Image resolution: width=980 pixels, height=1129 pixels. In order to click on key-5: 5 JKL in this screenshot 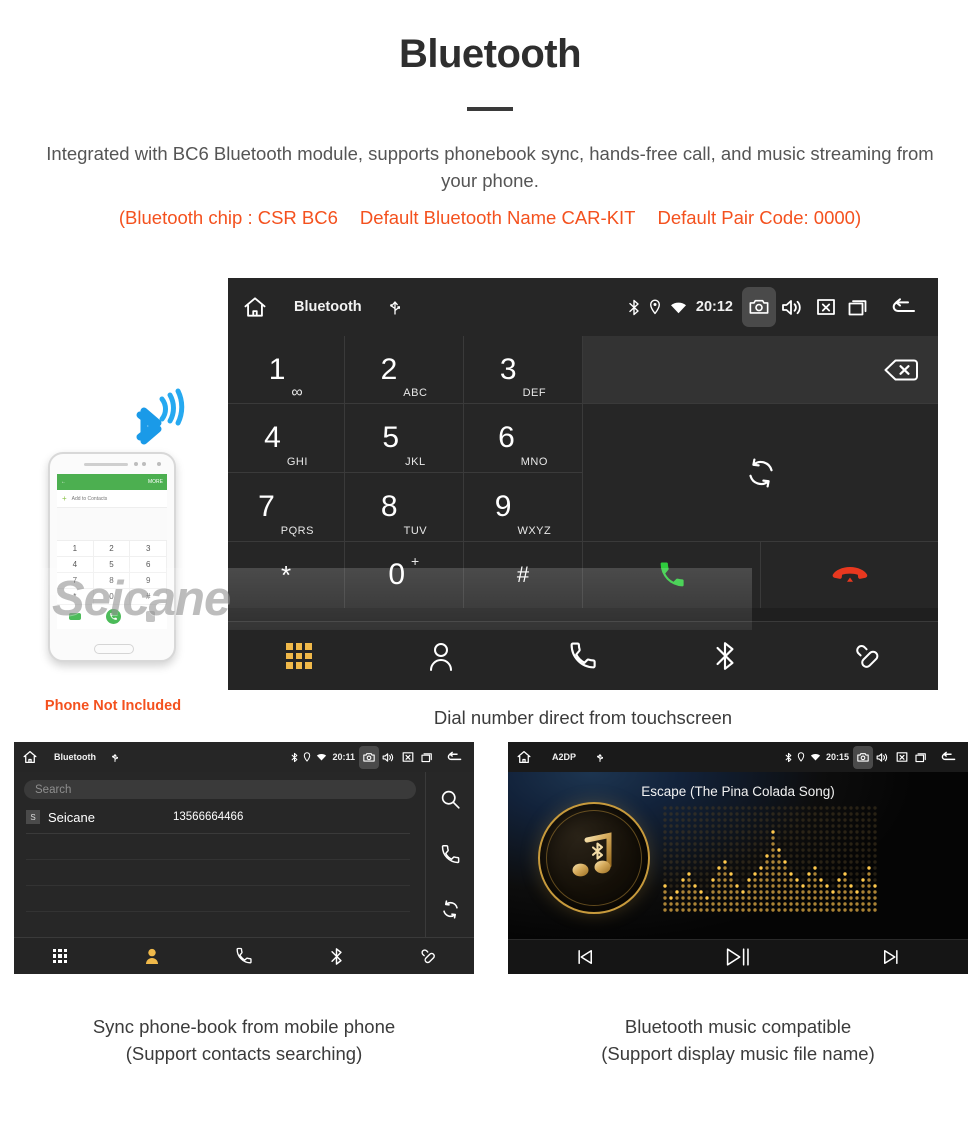, I will do `click(404, 438)`.